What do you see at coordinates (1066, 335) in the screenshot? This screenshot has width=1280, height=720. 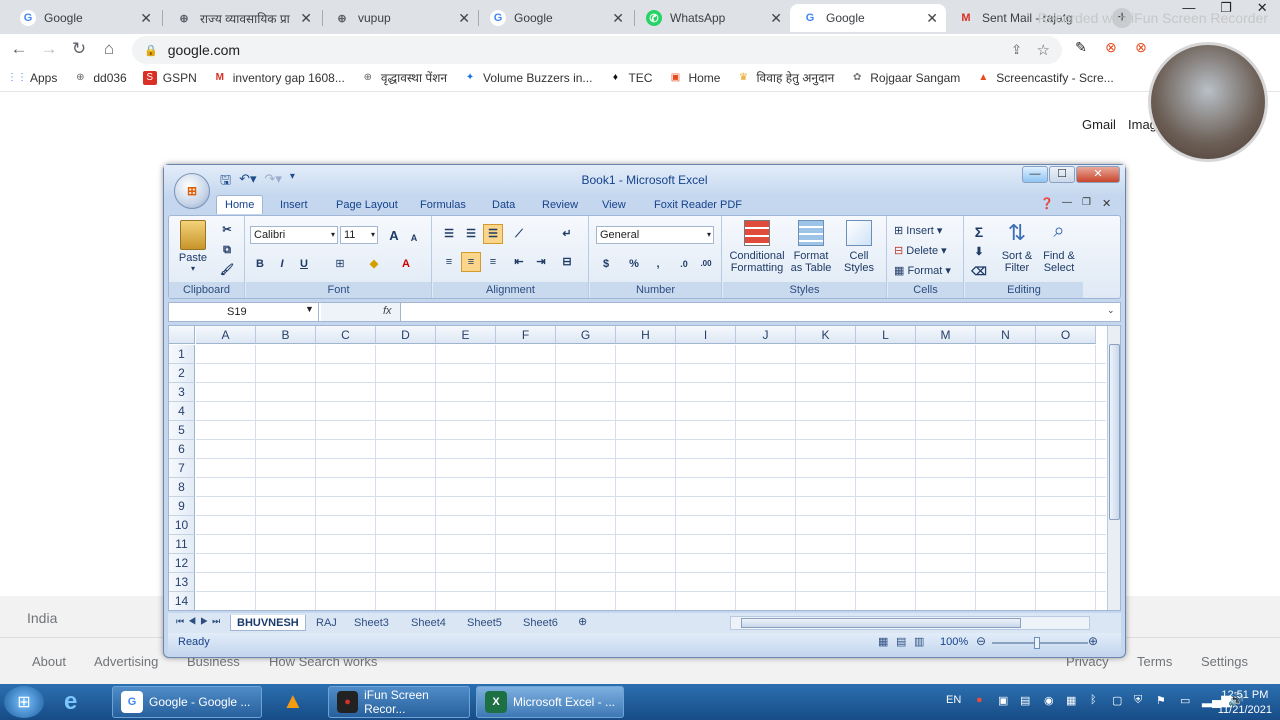 I see `column-header: O` at bounding box center [1066, 335].